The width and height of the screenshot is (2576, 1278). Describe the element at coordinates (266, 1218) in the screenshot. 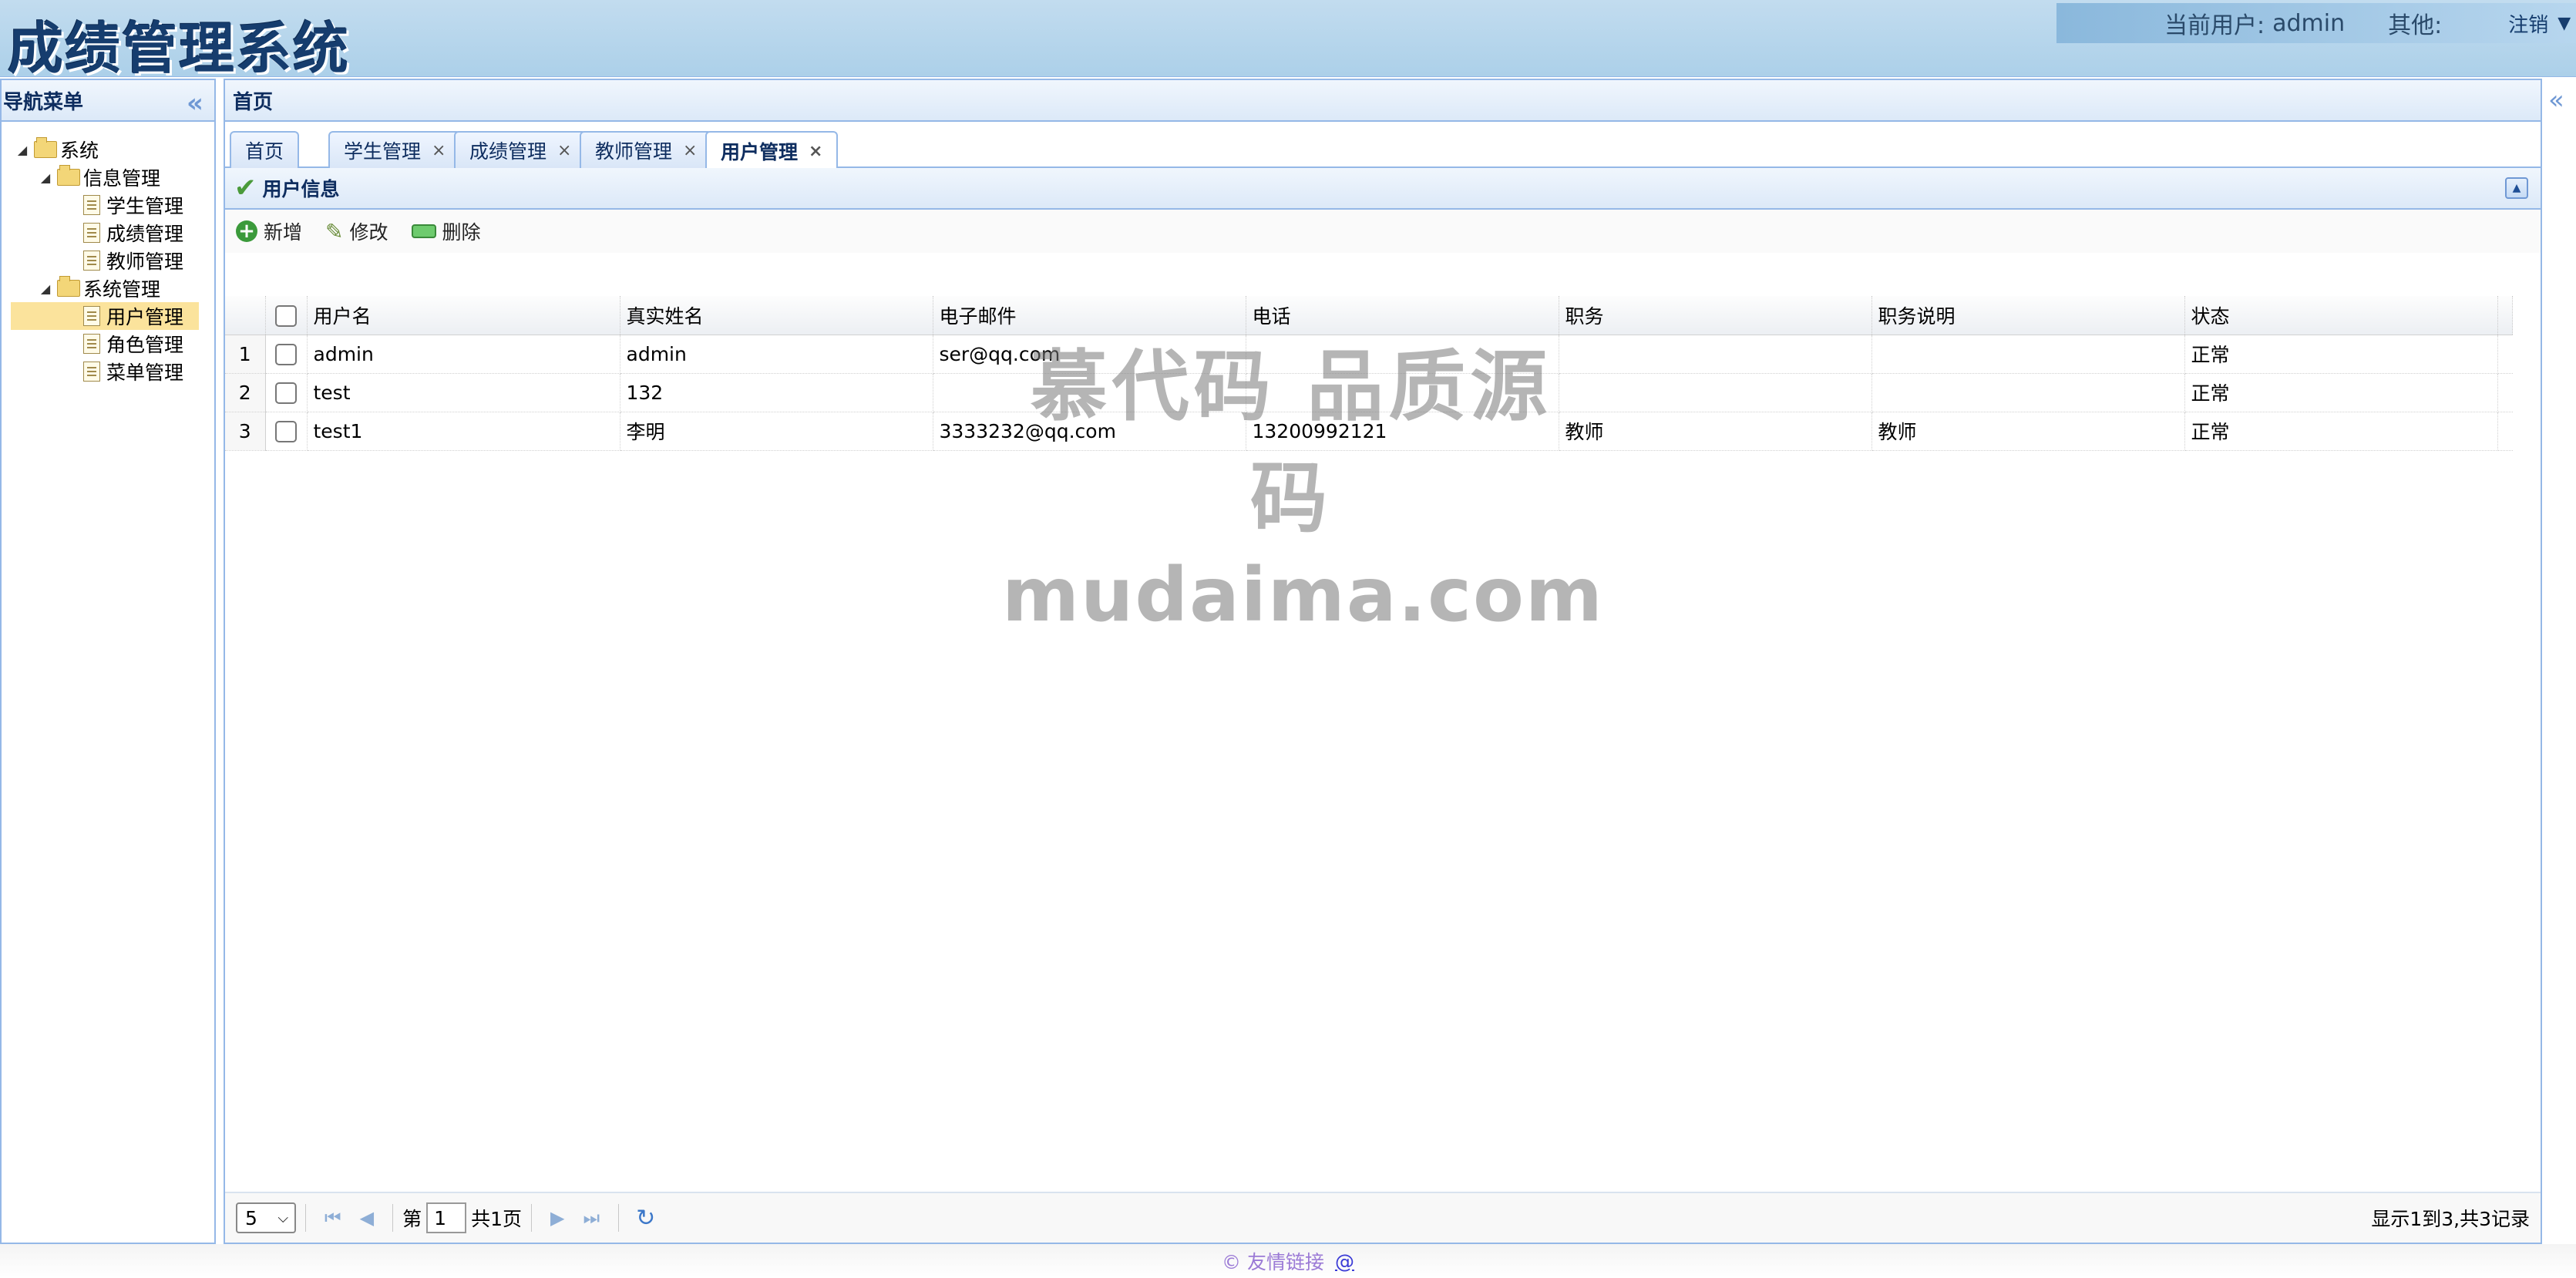

I see `page-size-select: 5 ⌵` at that location.